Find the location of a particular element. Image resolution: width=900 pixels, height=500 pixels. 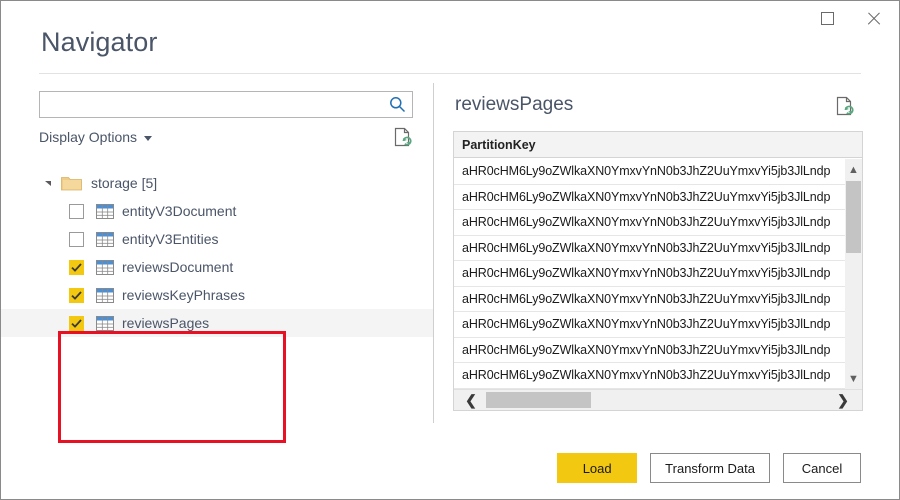

maximize-icon is located at coordinates (827, 18).